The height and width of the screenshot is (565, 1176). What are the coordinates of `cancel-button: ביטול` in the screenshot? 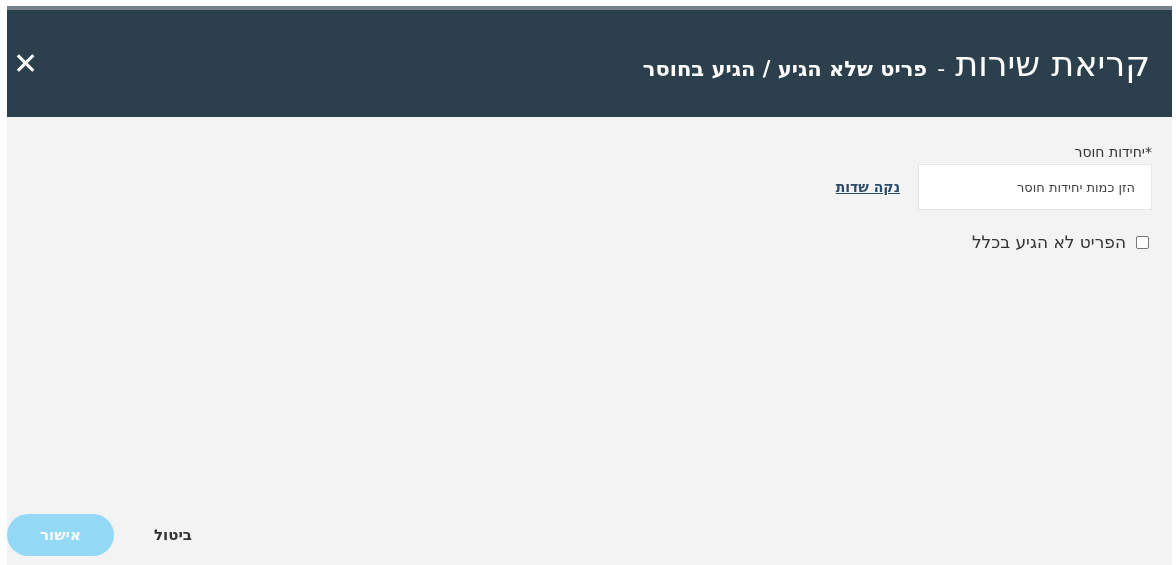 It's located at (173, 535).